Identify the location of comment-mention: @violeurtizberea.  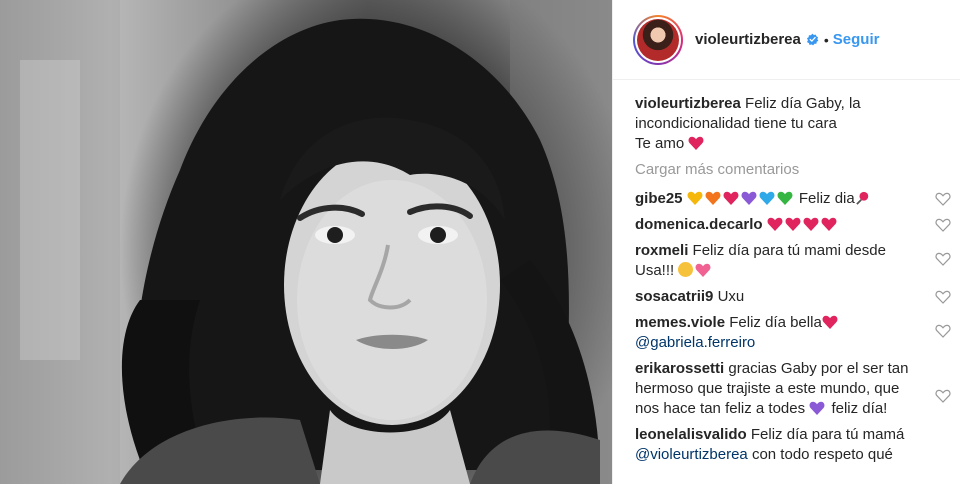
(691, 454).